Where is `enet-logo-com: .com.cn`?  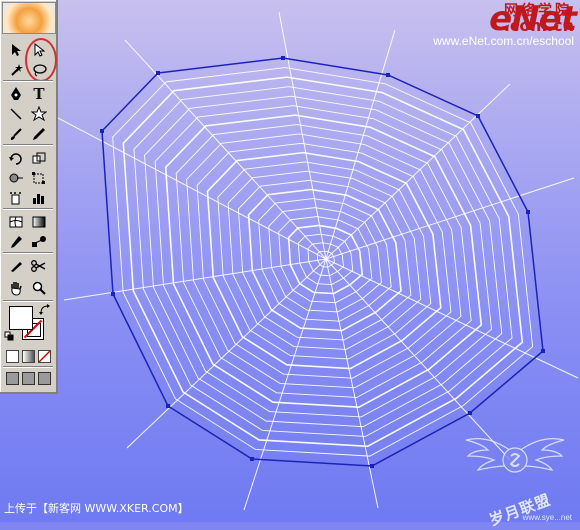 enet-logo-com: .com.cn is located at coordinates (539, 25).